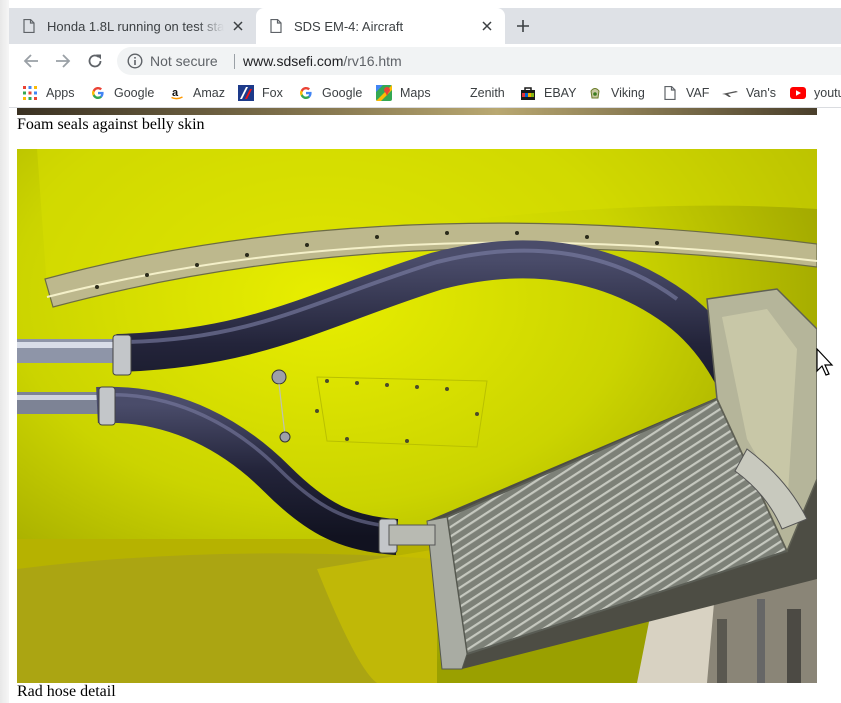 The width and height of the screenshot is (841, 703). I want to click on info-icon, so click(135, 61).